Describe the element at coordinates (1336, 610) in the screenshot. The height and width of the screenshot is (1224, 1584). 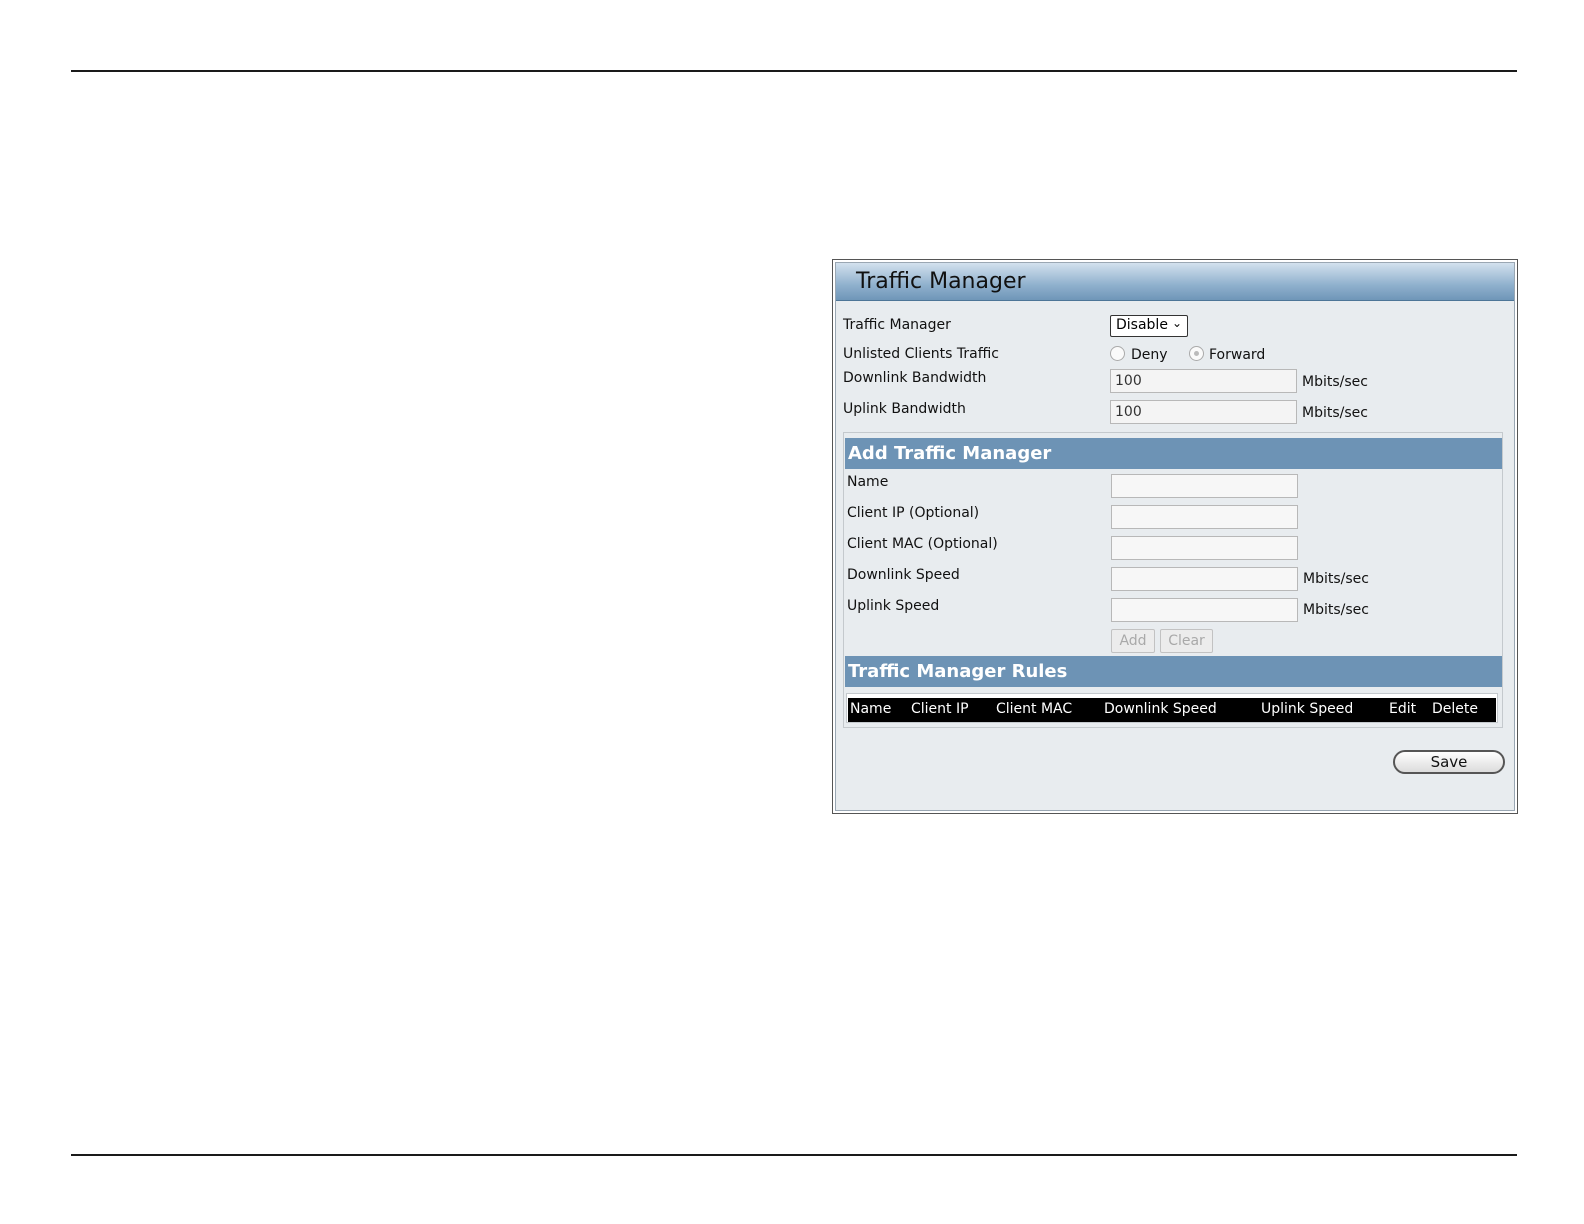
I see `uplink-speed-unit: Mbits/sec` at that location.